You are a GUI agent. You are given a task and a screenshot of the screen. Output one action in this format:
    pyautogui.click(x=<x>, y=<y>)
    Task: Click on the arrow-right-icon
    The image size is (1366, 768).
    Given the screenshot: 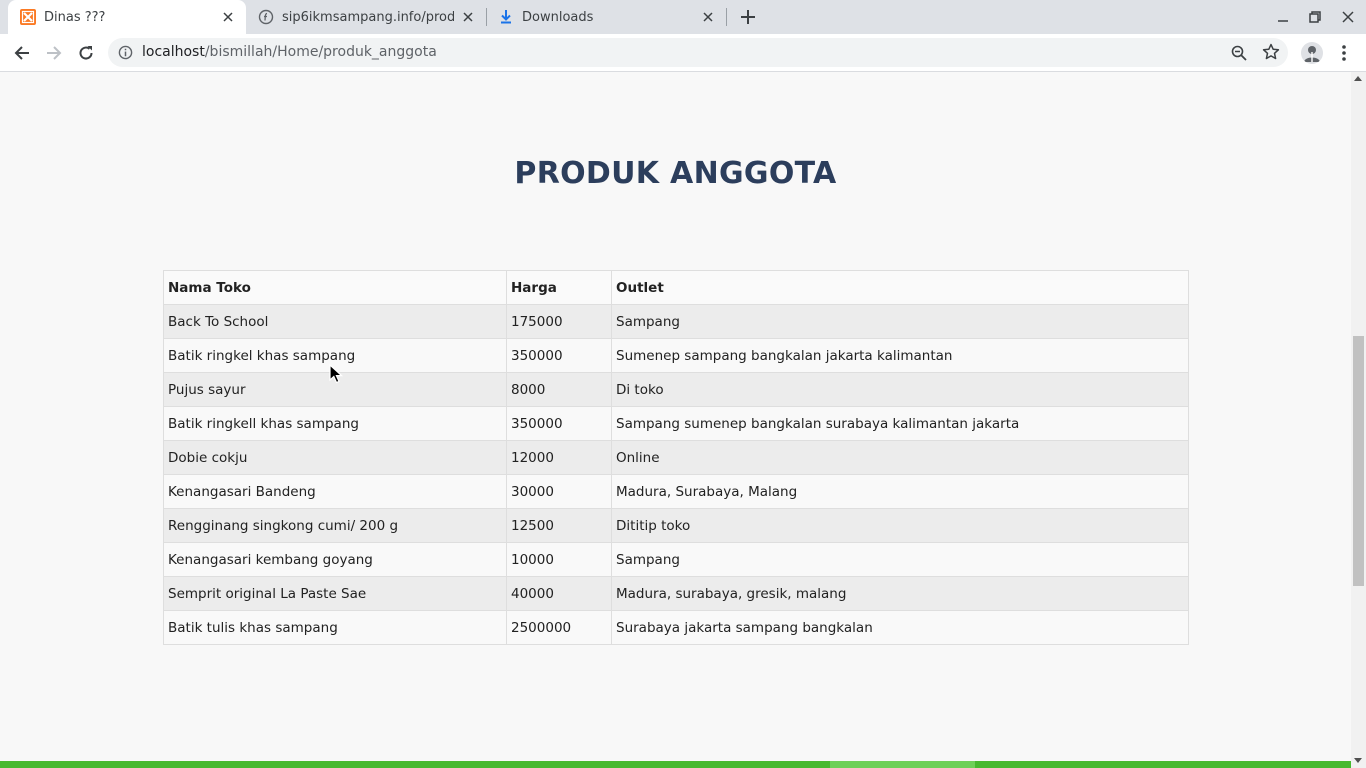 What is the action you would take?
    pyautogui.click(x=54, y=53)
    